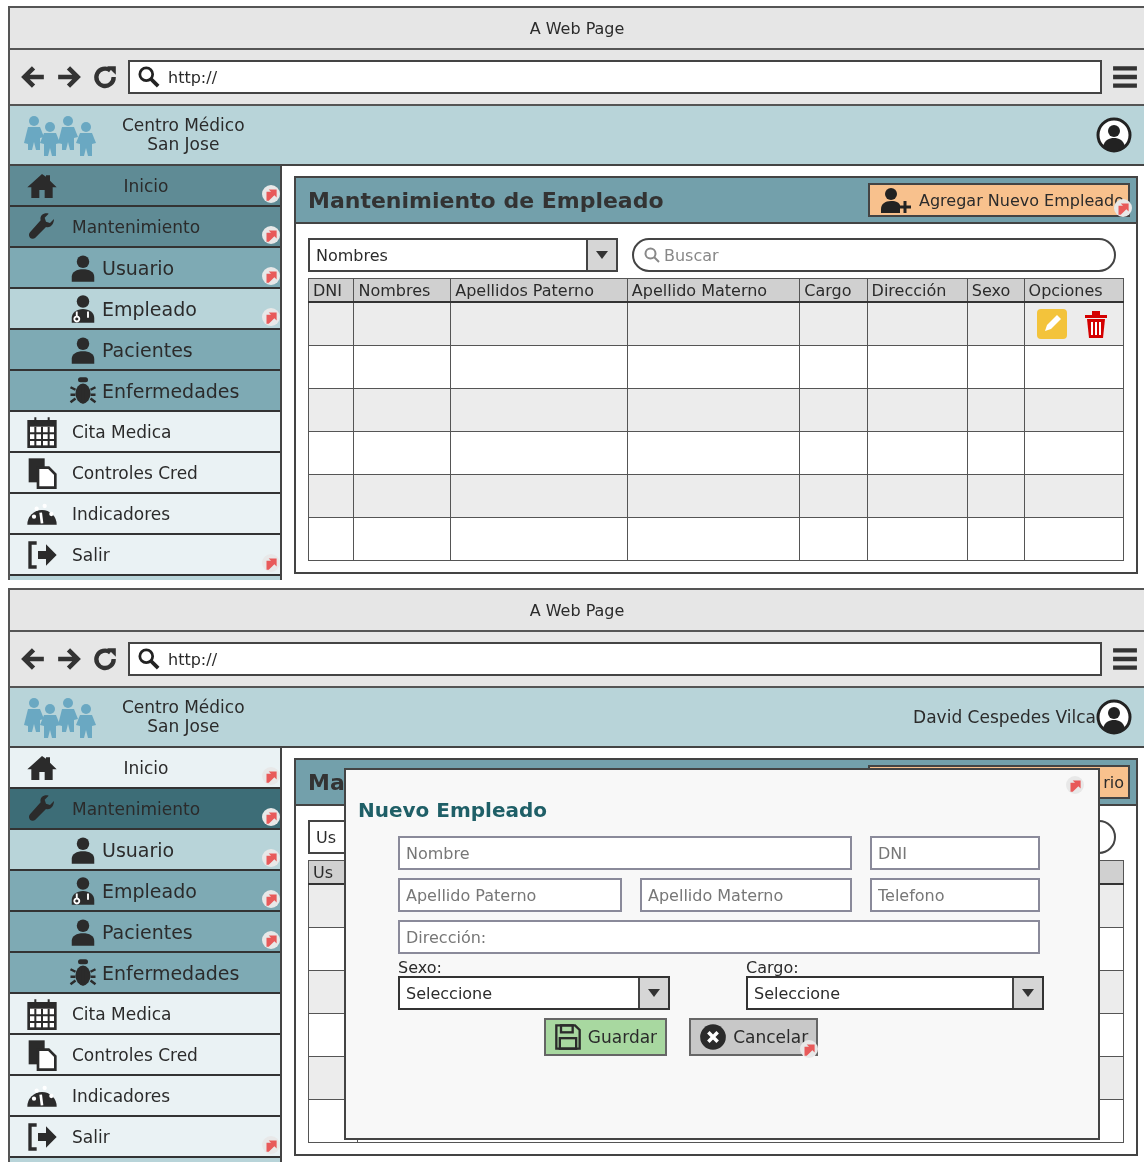  Describe the element at coordinates (463, 255) in the screenshot. I see `filter-dropdown: Nombres` at that location.